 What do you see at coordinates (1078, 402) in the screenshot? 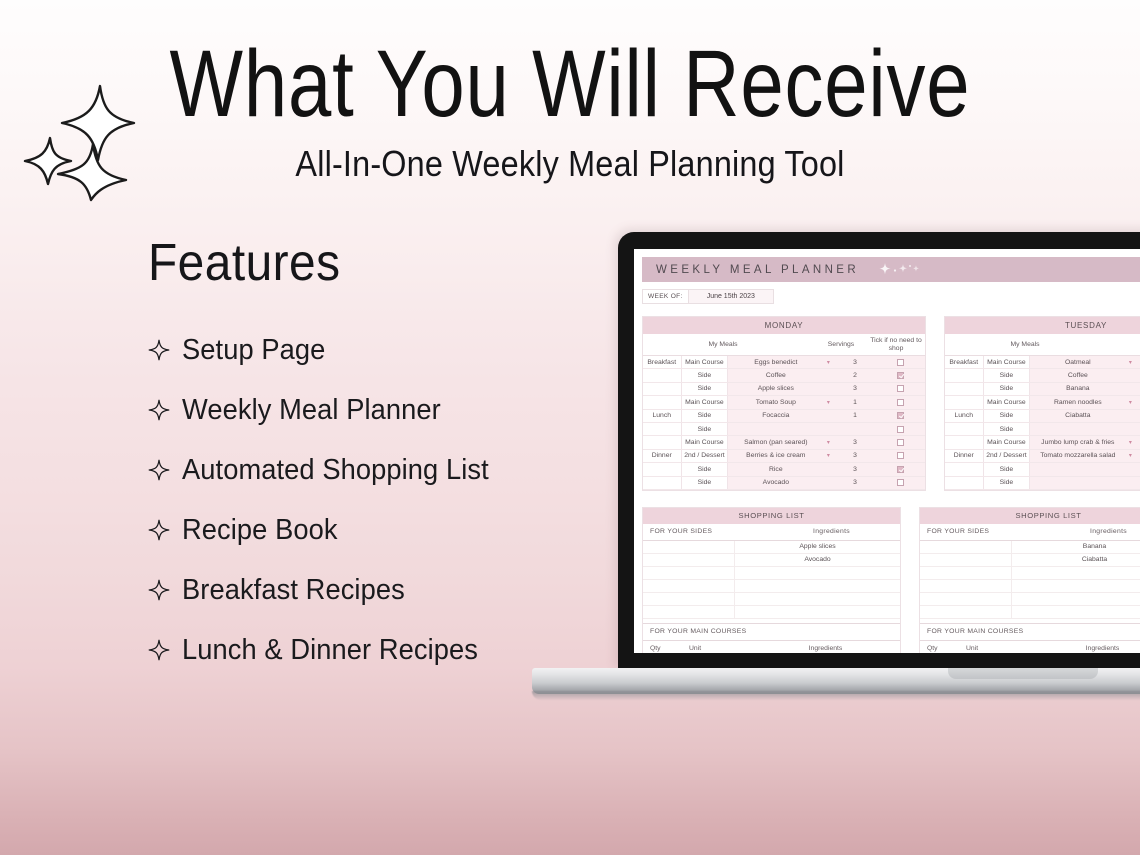
I see `dish-cell: Ramen noodles` at bounding box center [1078, 402].